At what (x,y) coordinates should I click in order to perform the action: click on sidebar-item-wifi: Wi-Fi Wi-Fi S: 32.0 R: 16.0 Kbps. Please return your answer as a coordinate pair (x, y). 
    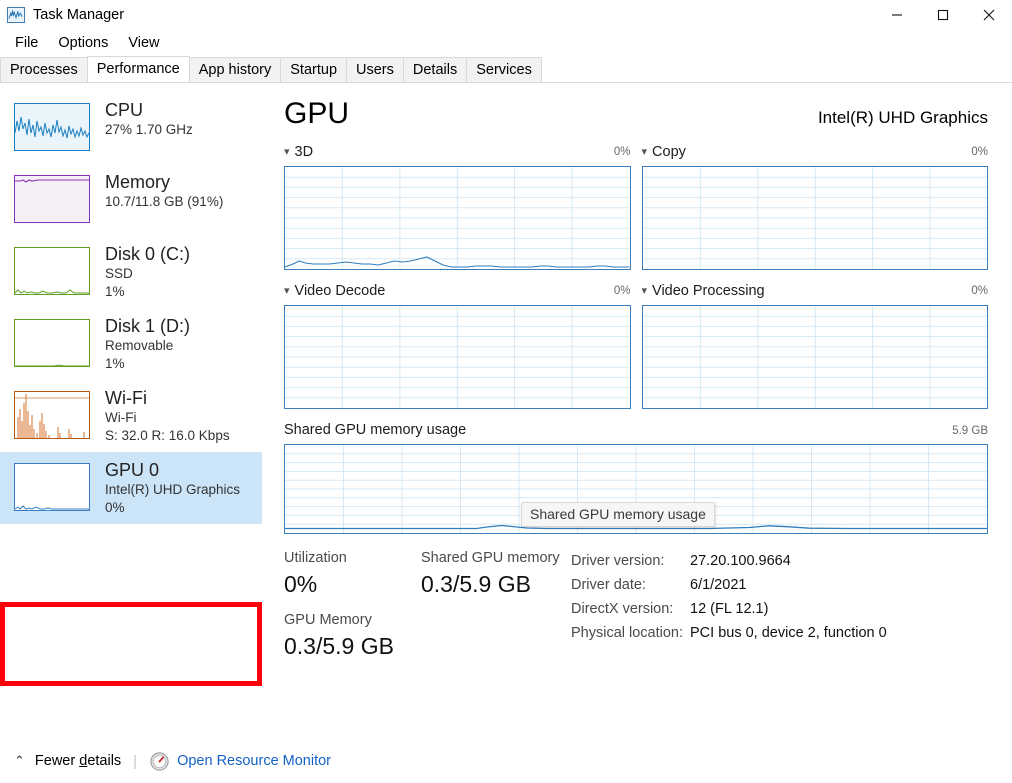
    Looking at the image, I should click on (131, 416).